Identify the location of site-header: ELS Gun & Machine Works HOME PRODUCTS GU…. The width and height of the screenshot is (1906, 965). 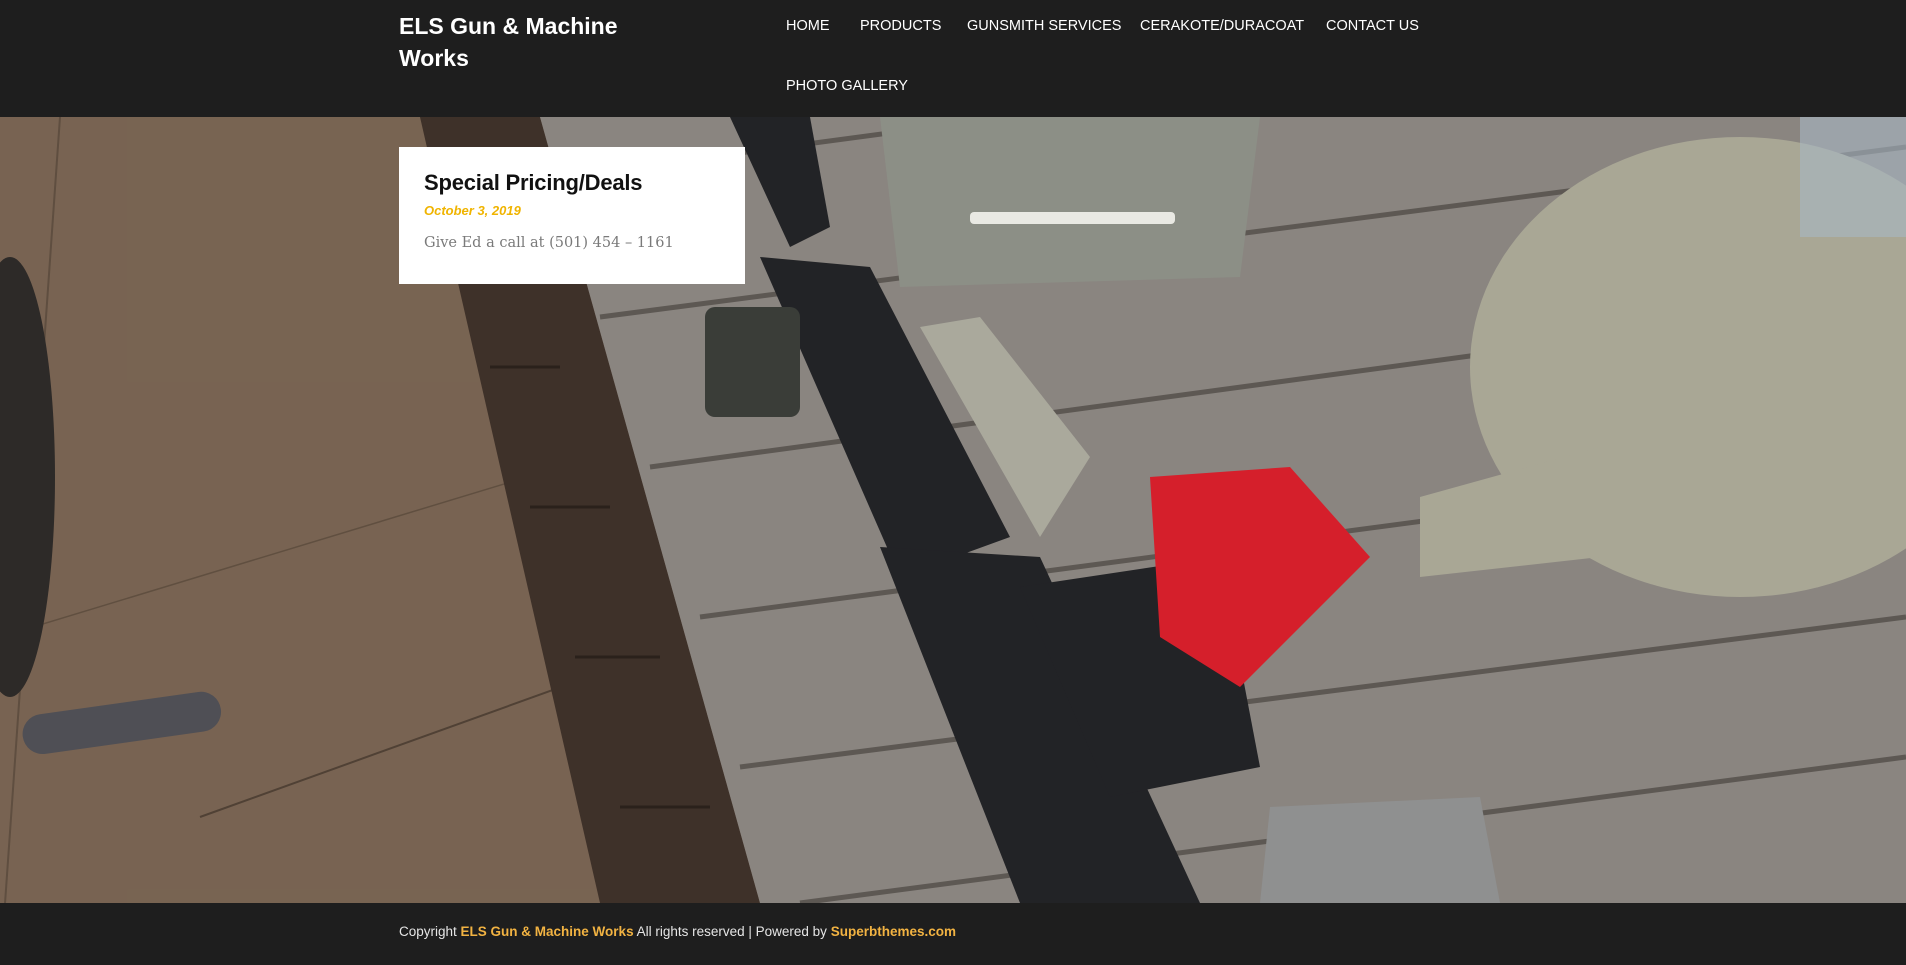
(953, 58).